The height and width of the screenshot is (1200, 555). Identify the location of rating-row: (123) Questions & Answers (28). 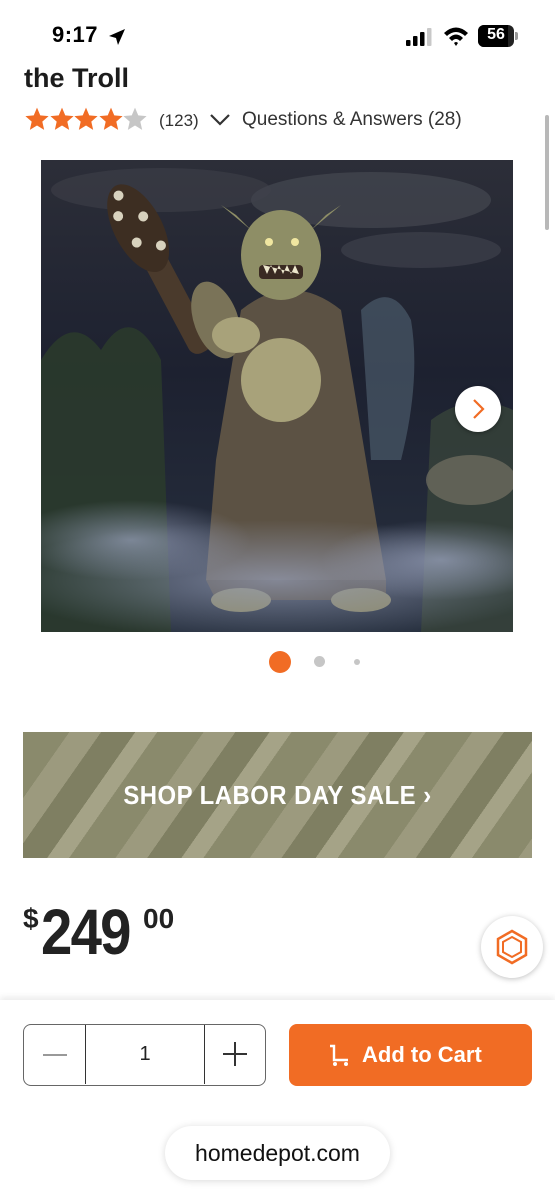
(284, 121).